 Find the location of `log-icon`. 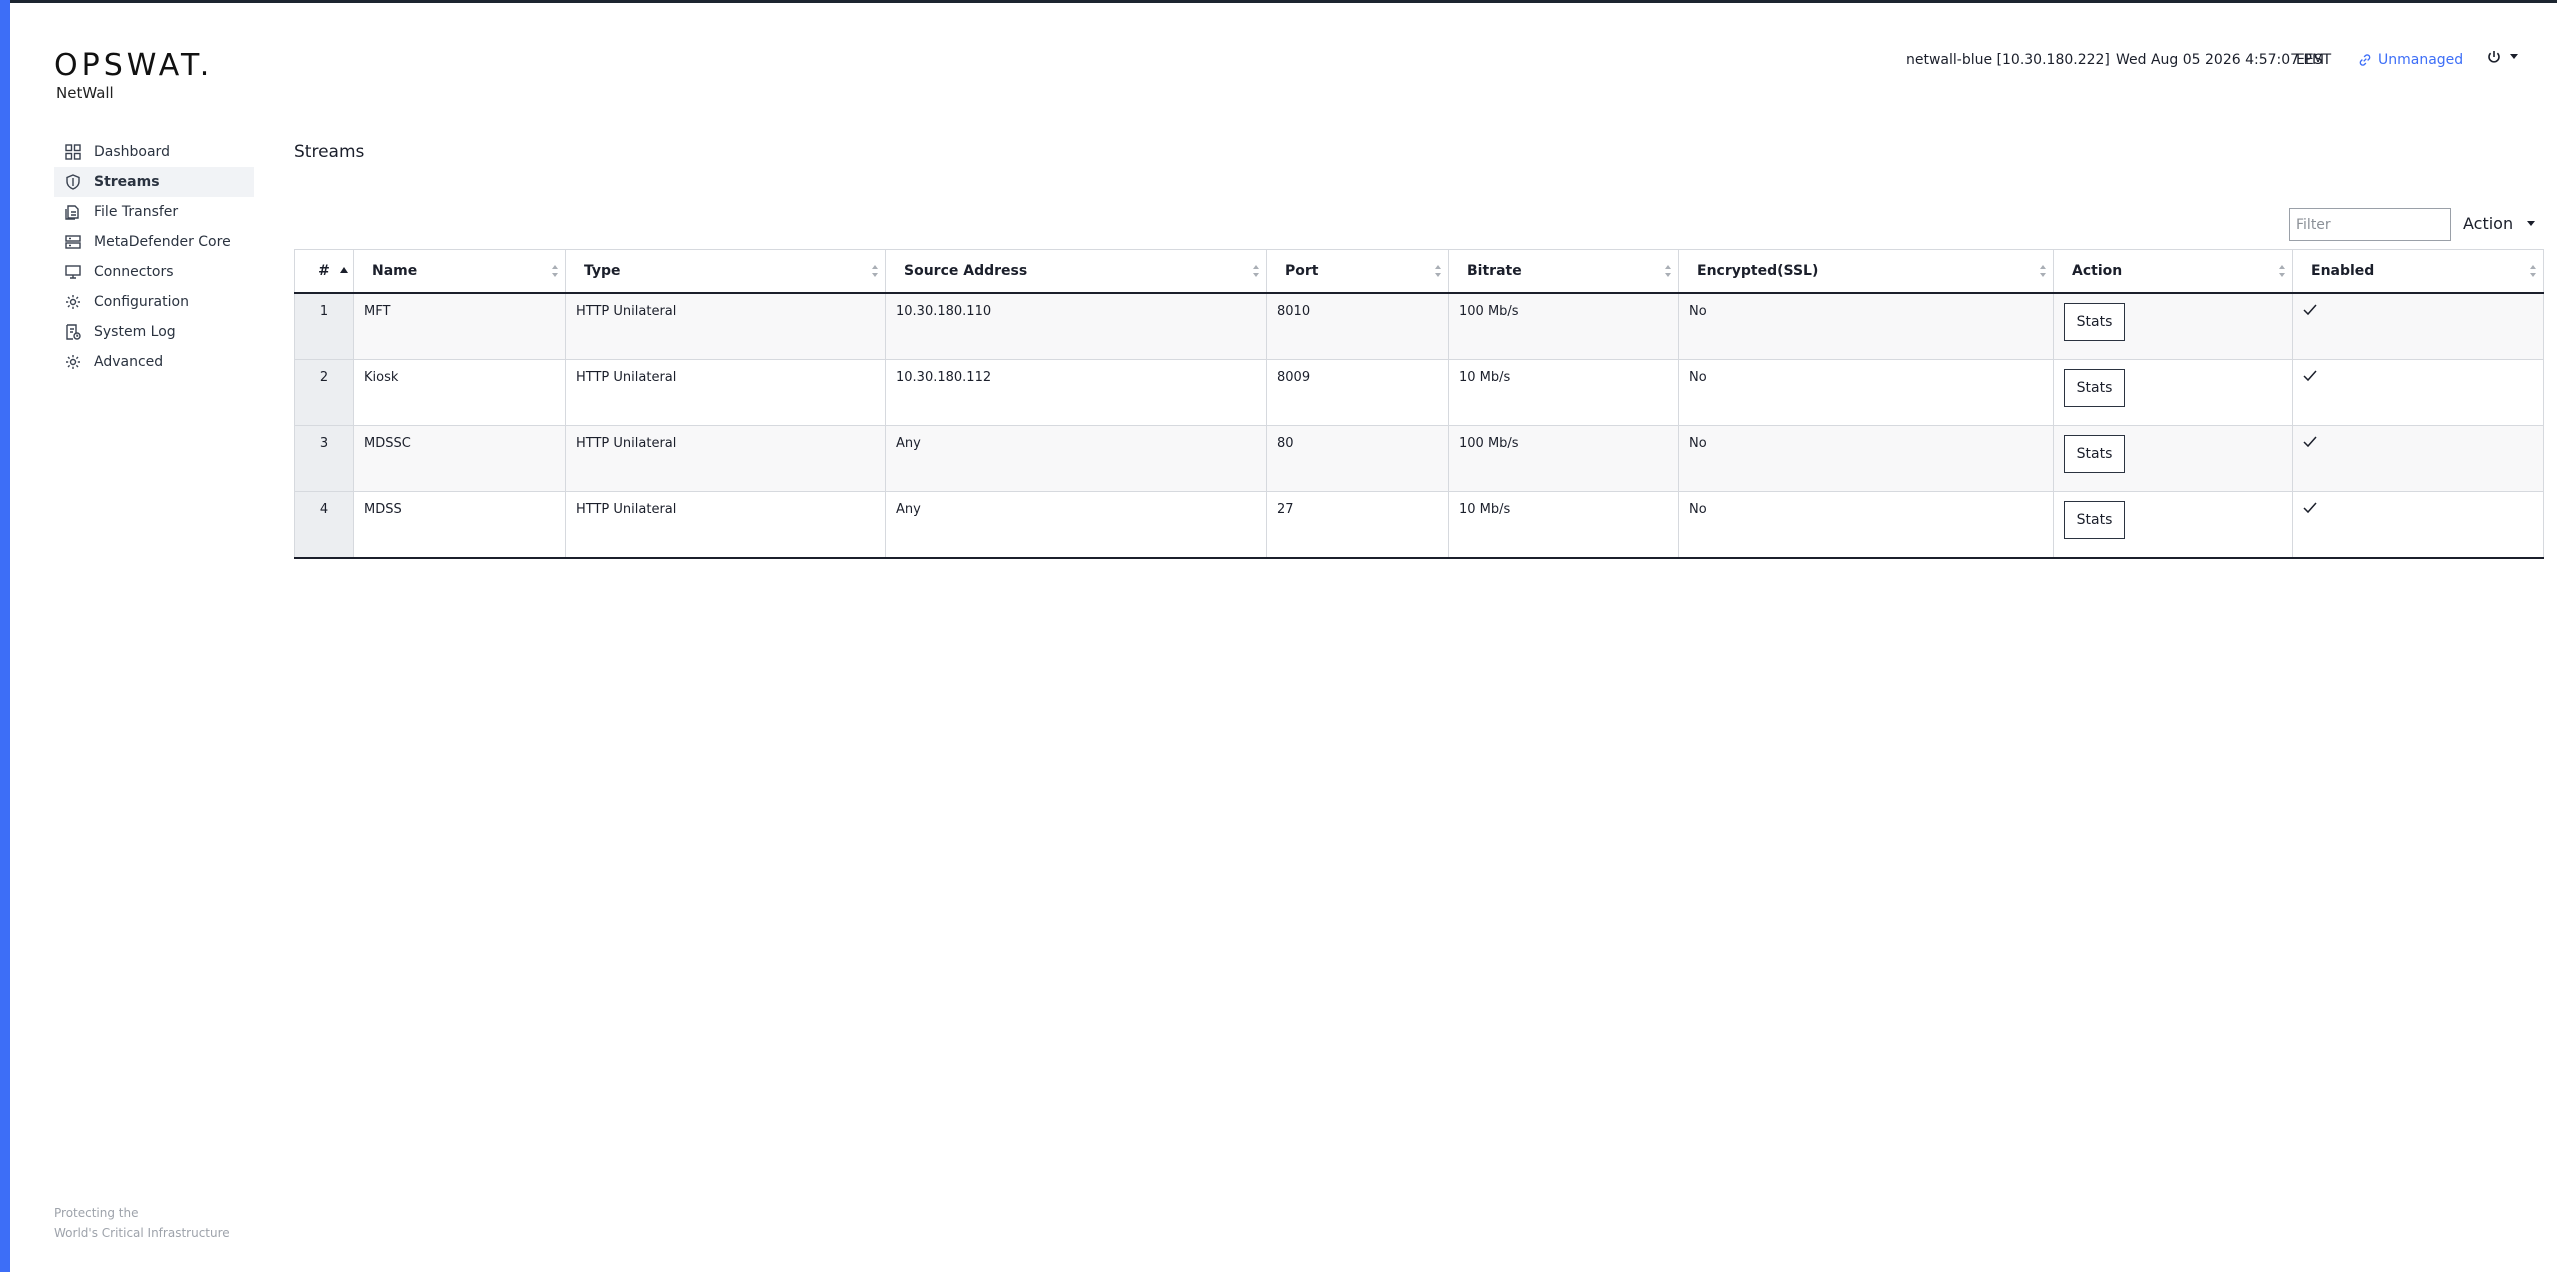

log-icon is located at coordinates (73, 332).